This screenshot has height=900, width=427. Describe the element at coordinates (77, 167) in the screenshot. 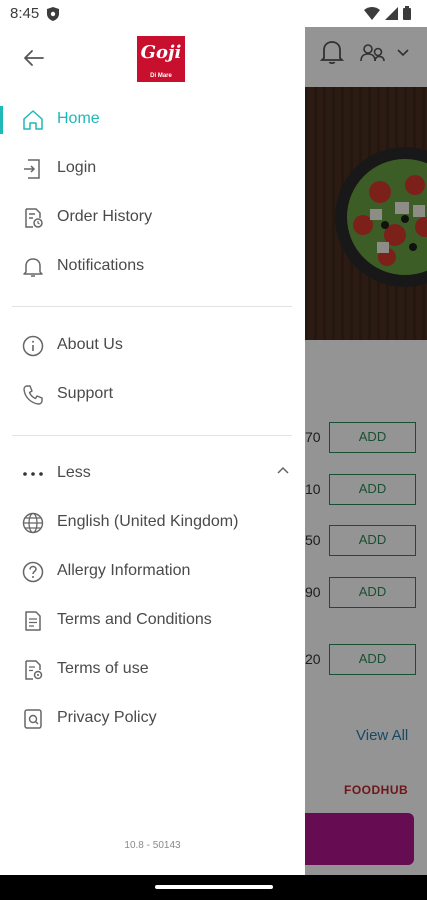

I see `menu-item-label: Login` at that location.